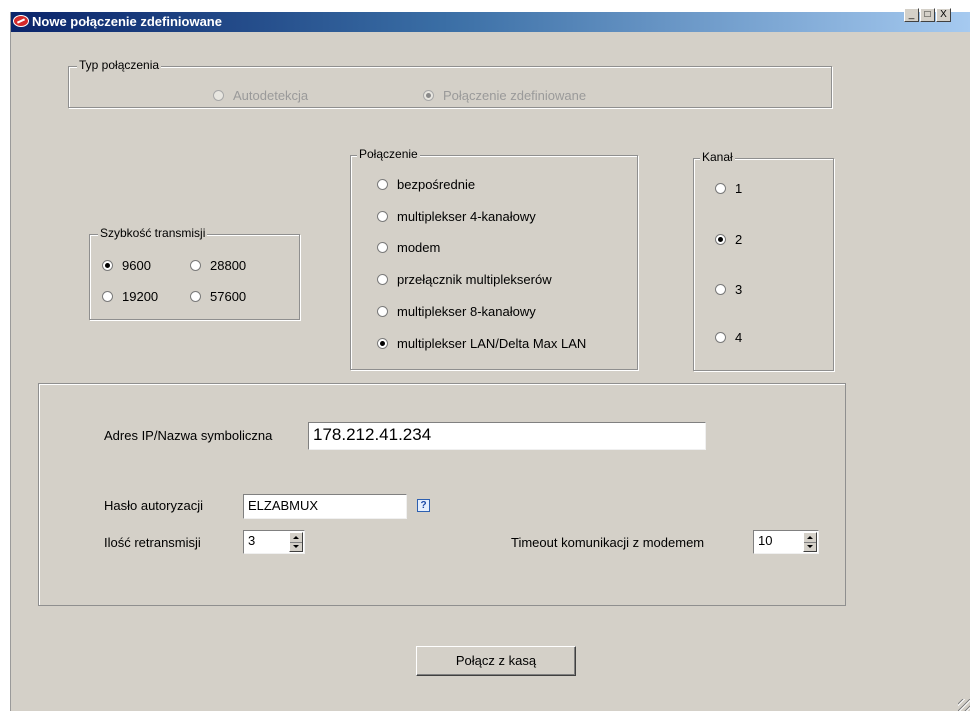 The width and height of the screenshot is (970, 711). What do you see at coordinates (608, 542) in the screenshot?
I see `timeout-label: Timeout komunikacji z modemem` at bounding box center [608, 542].